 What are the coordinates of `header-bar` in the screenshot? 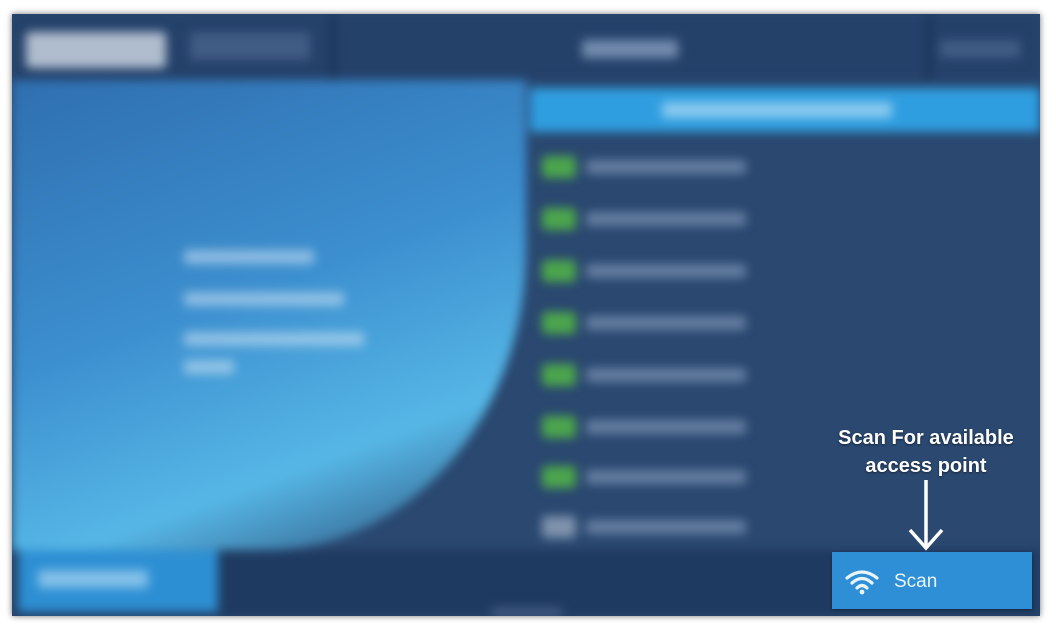 It's located at (526, 47).